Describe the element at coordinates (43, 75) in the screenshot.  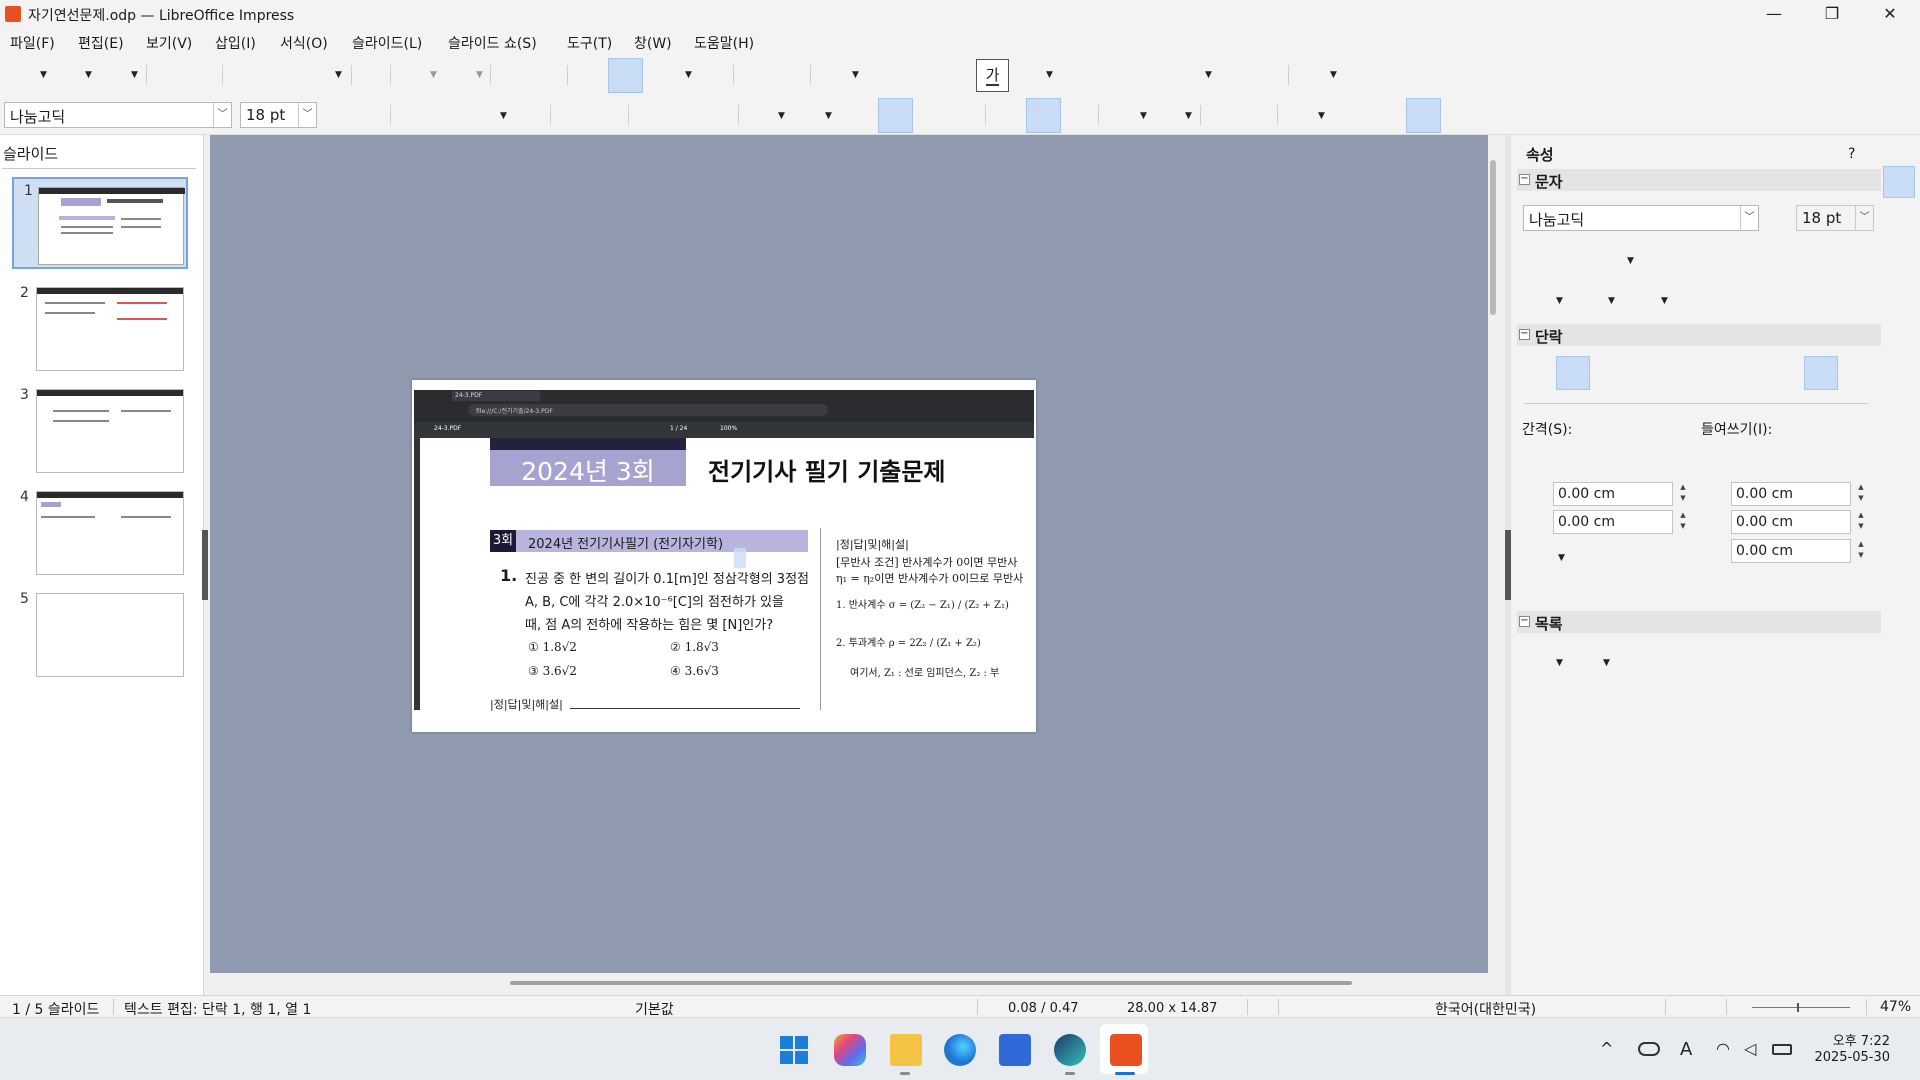
I see `new-dropdown-arrow: ▼` at that location.